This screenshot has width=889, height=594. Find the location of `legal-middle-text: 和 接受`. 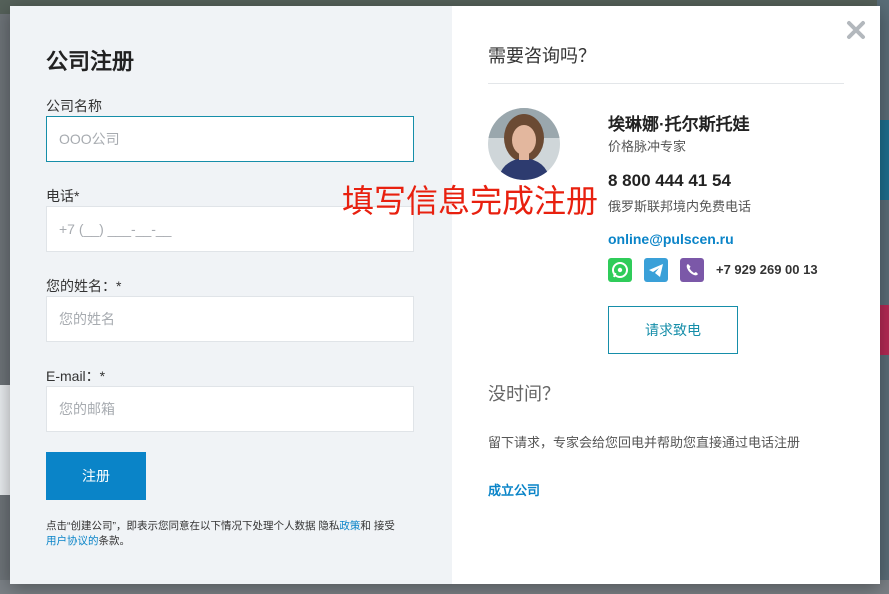

legal-middle-text: 和 接受 is located at coordinates (377, 526).